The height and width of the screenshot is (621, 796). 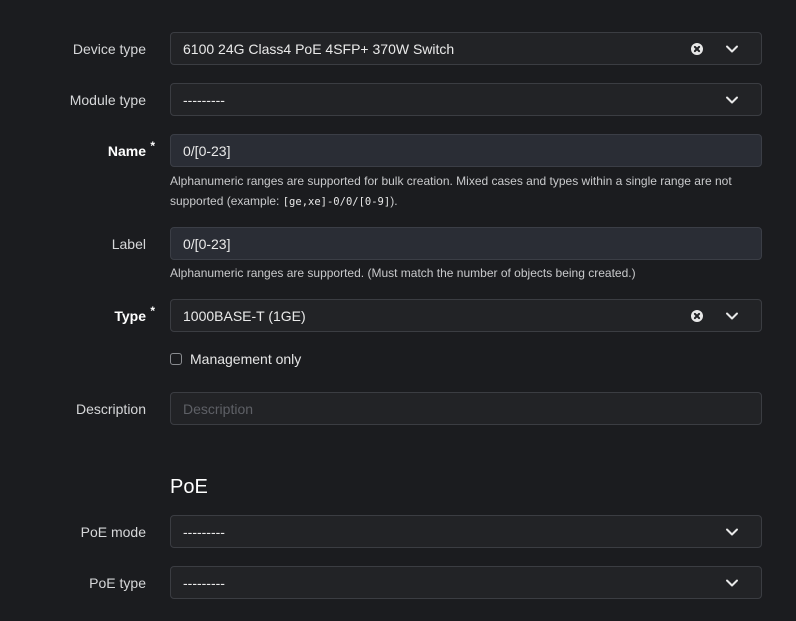 I want to click on poe-mode-select: ---------, so click(x=466, y=531).